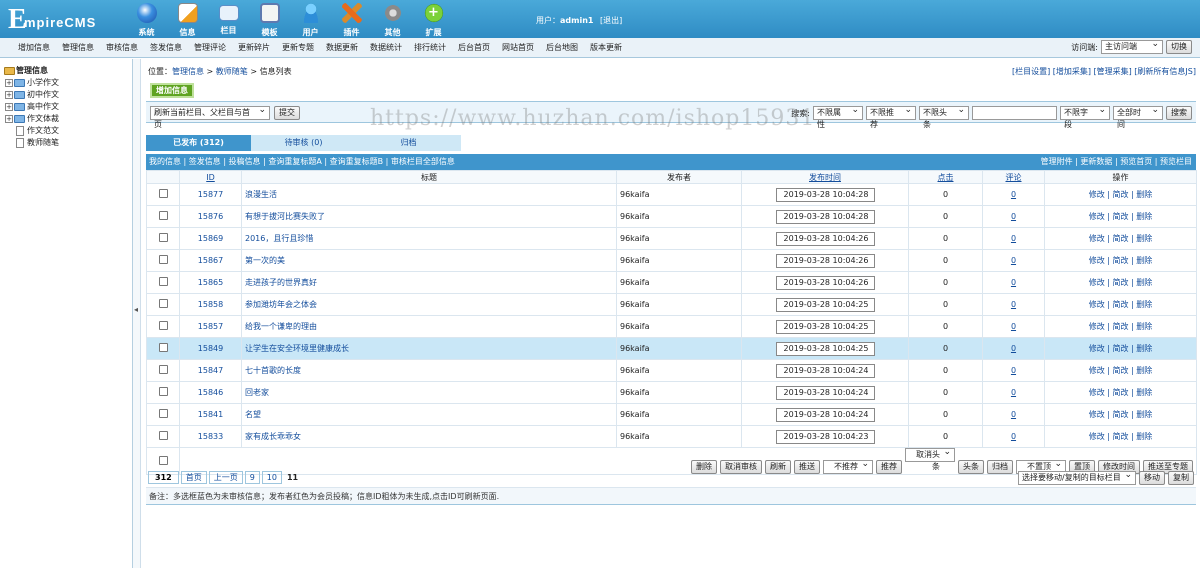 This screenshot has height=568, width=1200. Describe the element at coordinates (430, 48) in the screenshot. I see `submenu-item: 排行统计` at that location.